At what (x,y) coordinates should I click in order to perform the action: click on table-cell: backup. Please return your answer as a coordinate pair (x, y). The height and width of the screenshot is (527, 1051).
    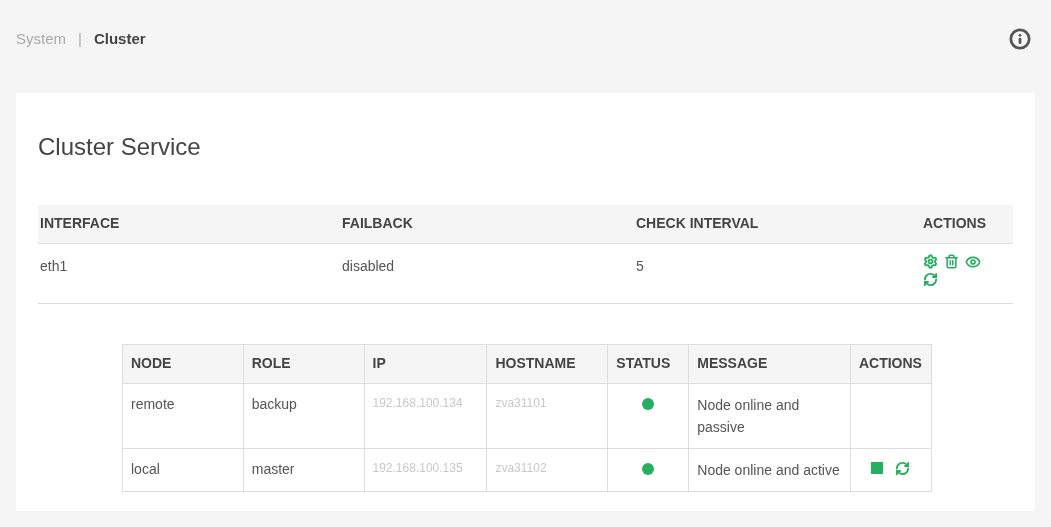
    Looking at the image, I should click on (303, 415).